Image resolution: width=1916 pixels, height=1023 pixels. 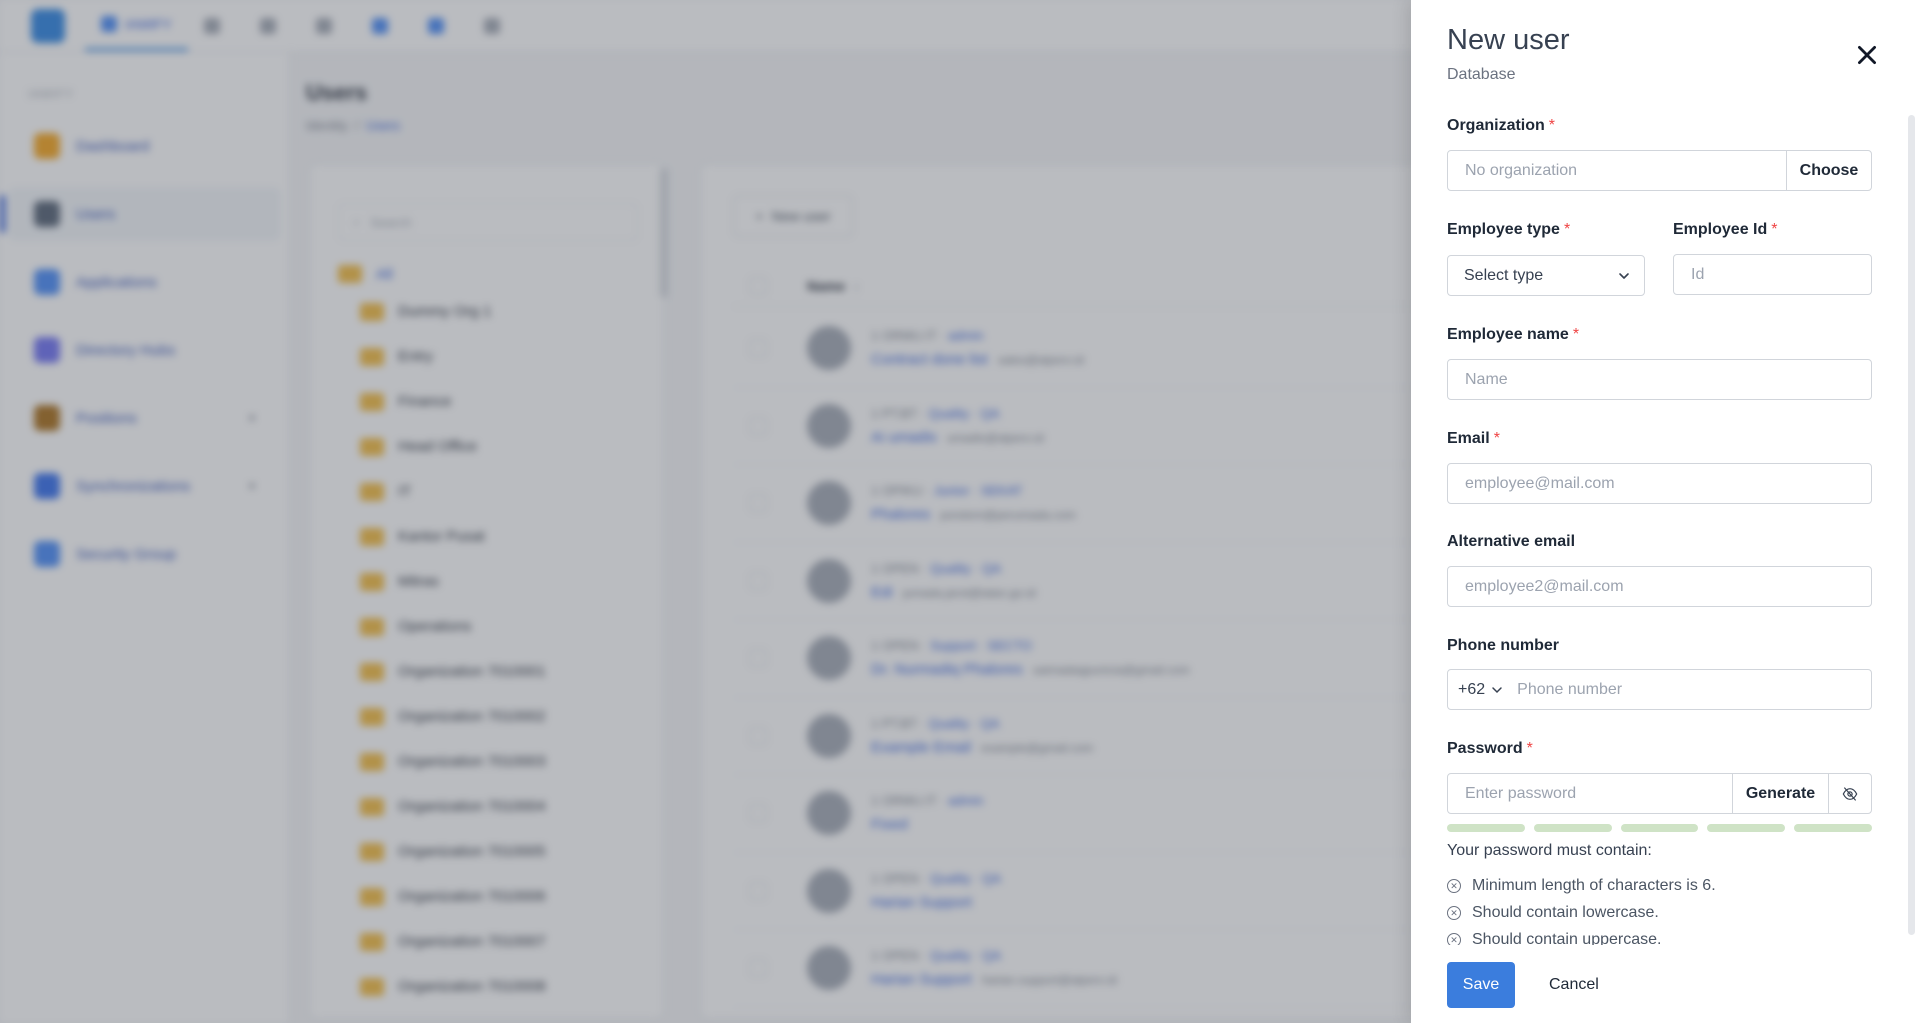 I want to click on country-code-value: +62, so click(x=1472, y=689).